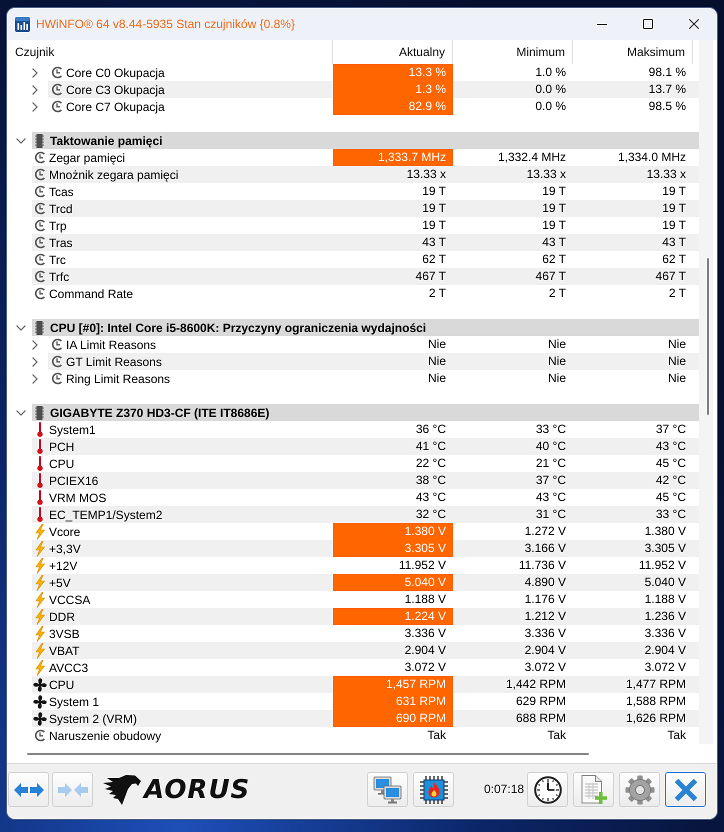 Image resolution: width=724 pixels, height=832 pixels. Describe the element at coordinates (365, 684) in the screenshot. I see `sensor-row: CPU 1,457 RPM 1,442 RPM 1,477 RPM` at that location.